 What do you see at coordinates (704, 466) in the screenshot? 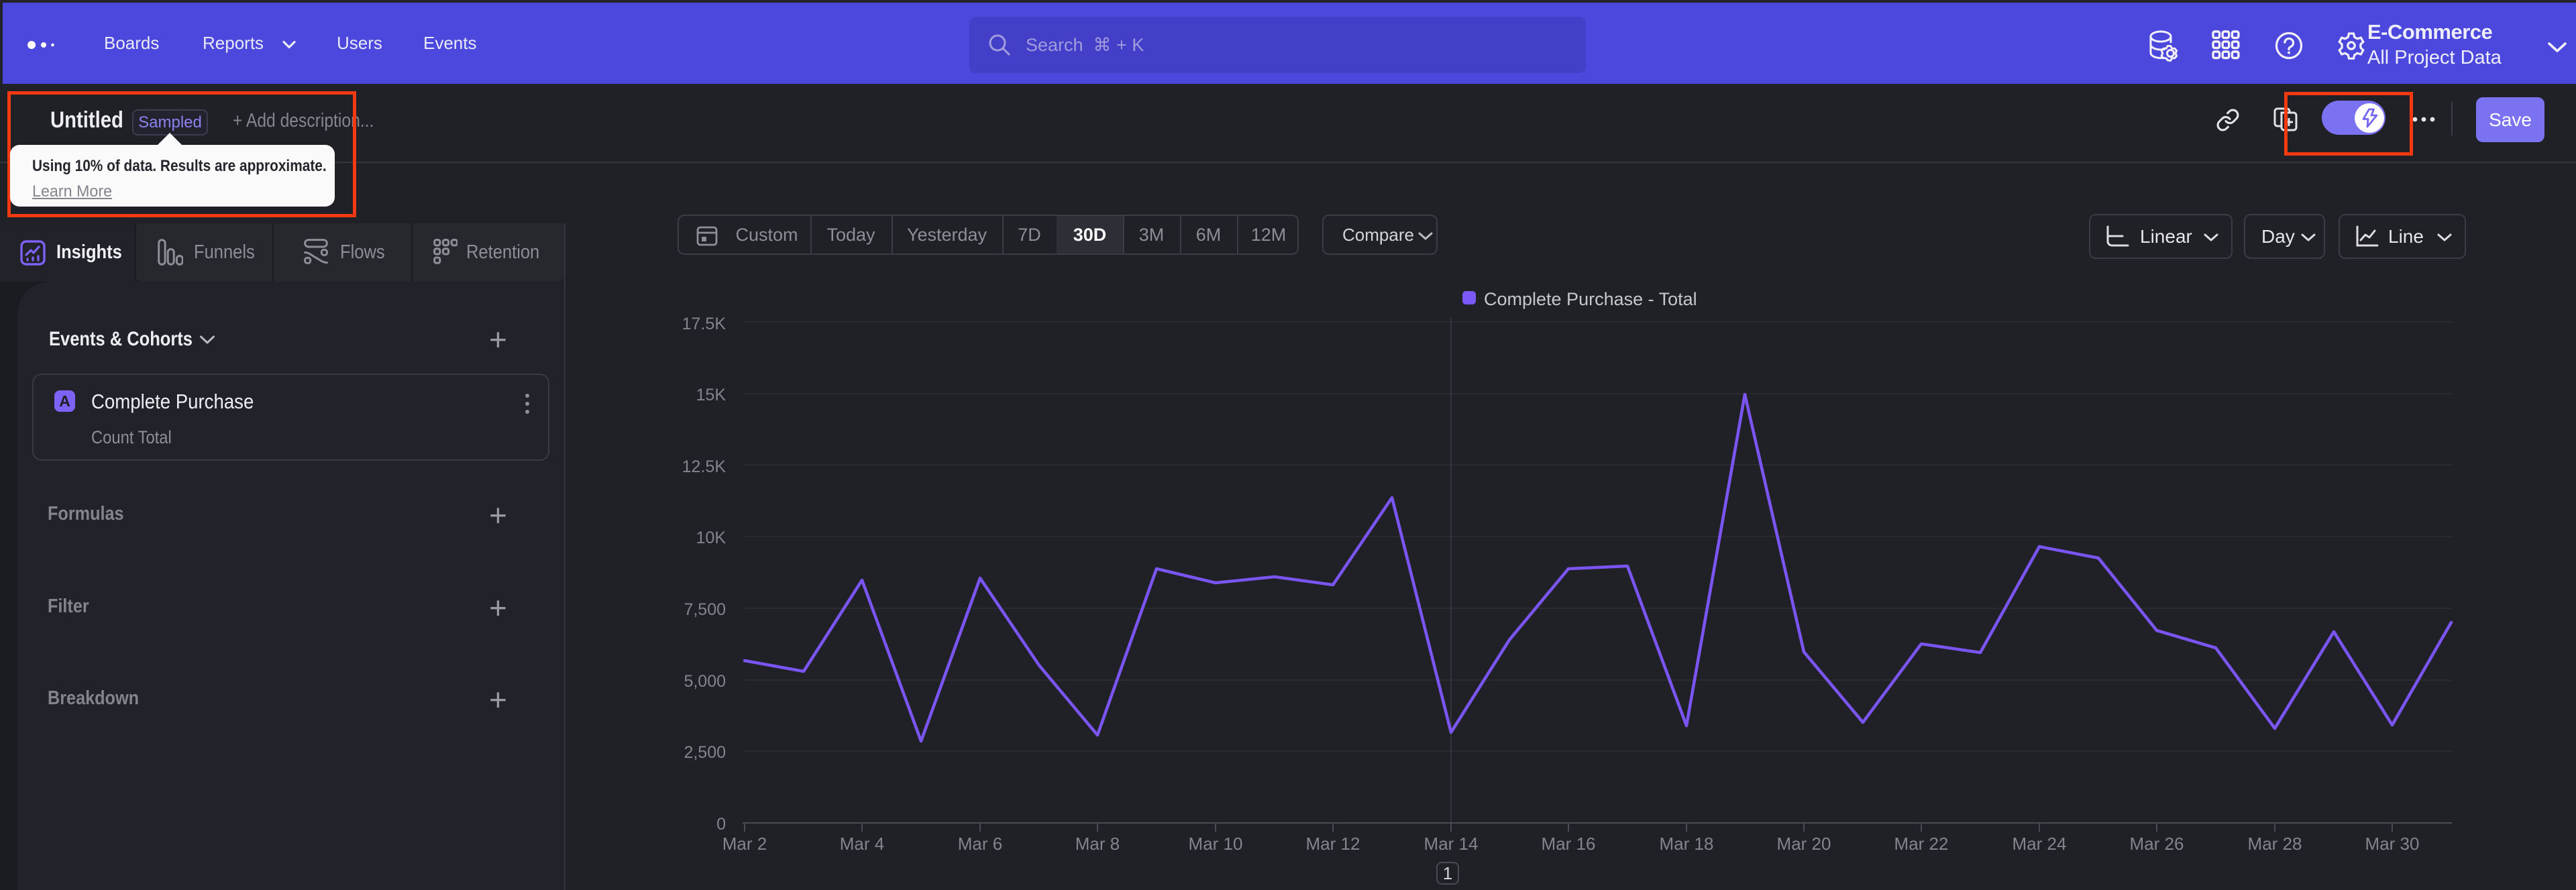
I see `svg-text: 12.5K` at bounding box center [704, 466].